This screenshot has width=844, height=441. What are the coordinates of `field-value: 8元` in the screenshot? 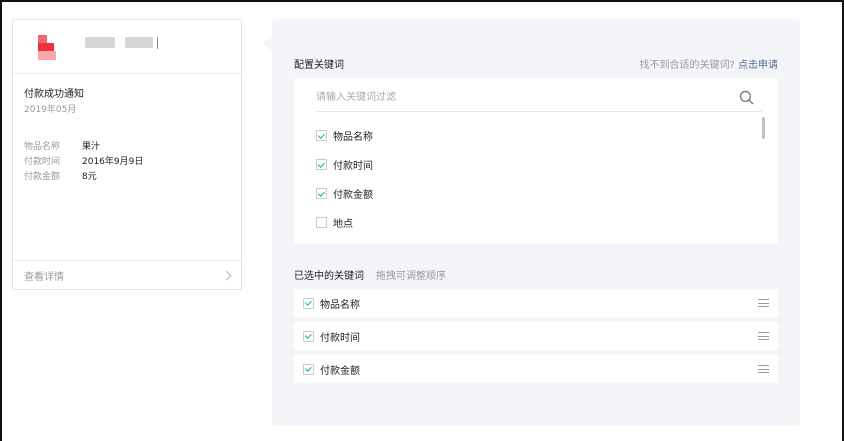 It's located at (89, 177).